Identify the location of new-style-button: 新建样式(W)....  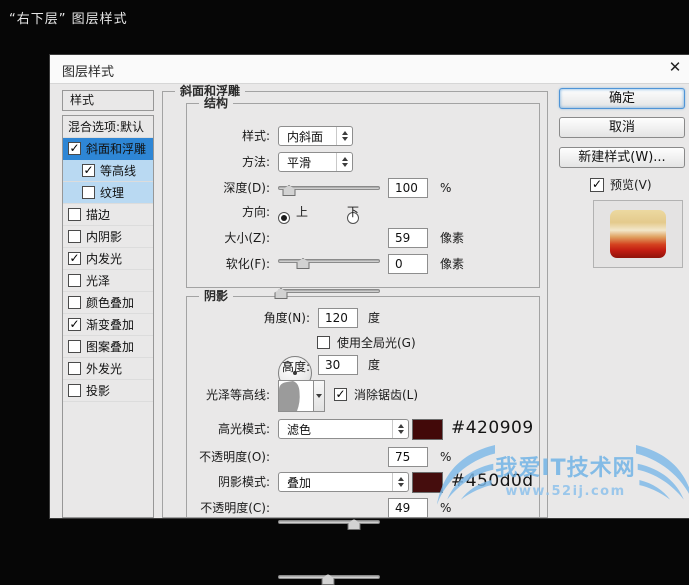
(622, 157).